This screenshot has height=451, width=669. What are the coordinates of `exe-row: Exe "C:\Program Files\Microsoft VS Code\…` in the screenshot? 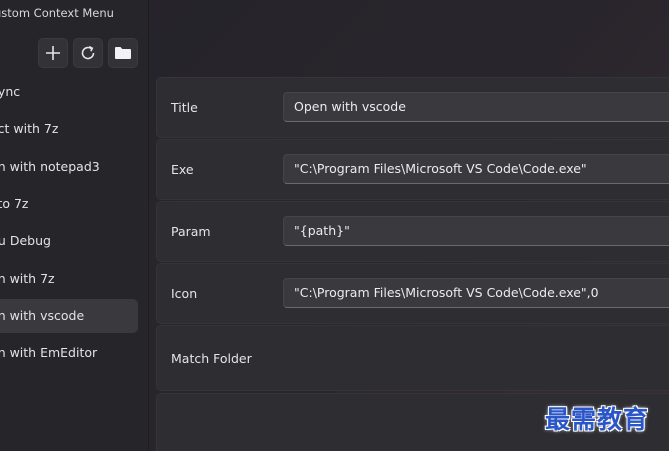 It's located at (412, 169).